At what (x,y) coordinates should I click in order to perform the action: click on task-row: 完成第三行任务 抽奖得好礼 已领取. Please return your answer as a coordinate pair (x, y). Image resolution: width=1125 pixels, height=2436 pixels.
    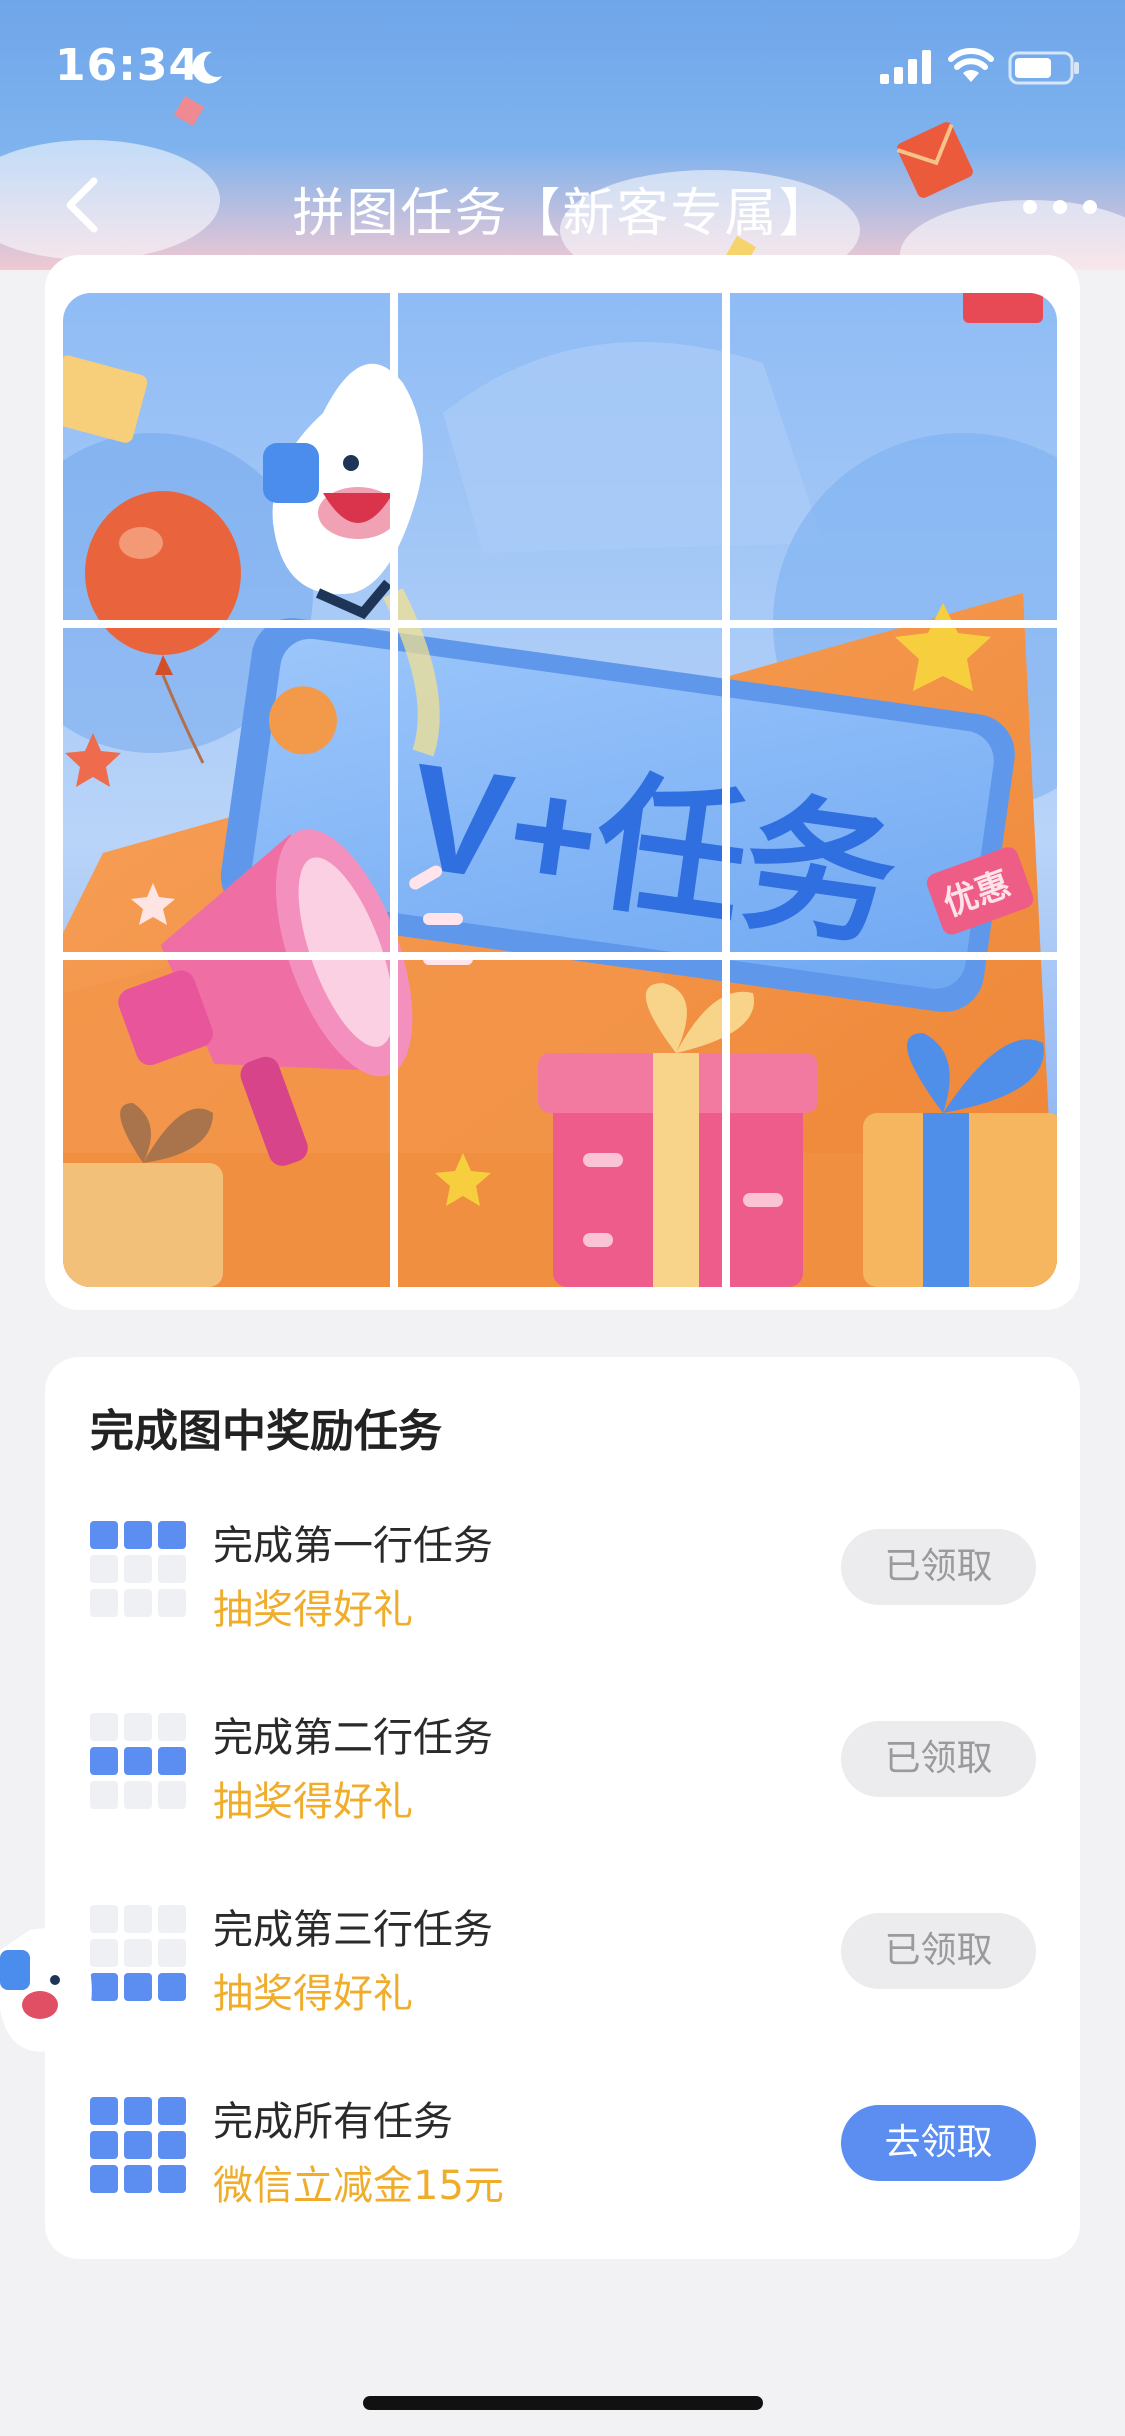
    Looking at the image, I should click on (562, 1961).